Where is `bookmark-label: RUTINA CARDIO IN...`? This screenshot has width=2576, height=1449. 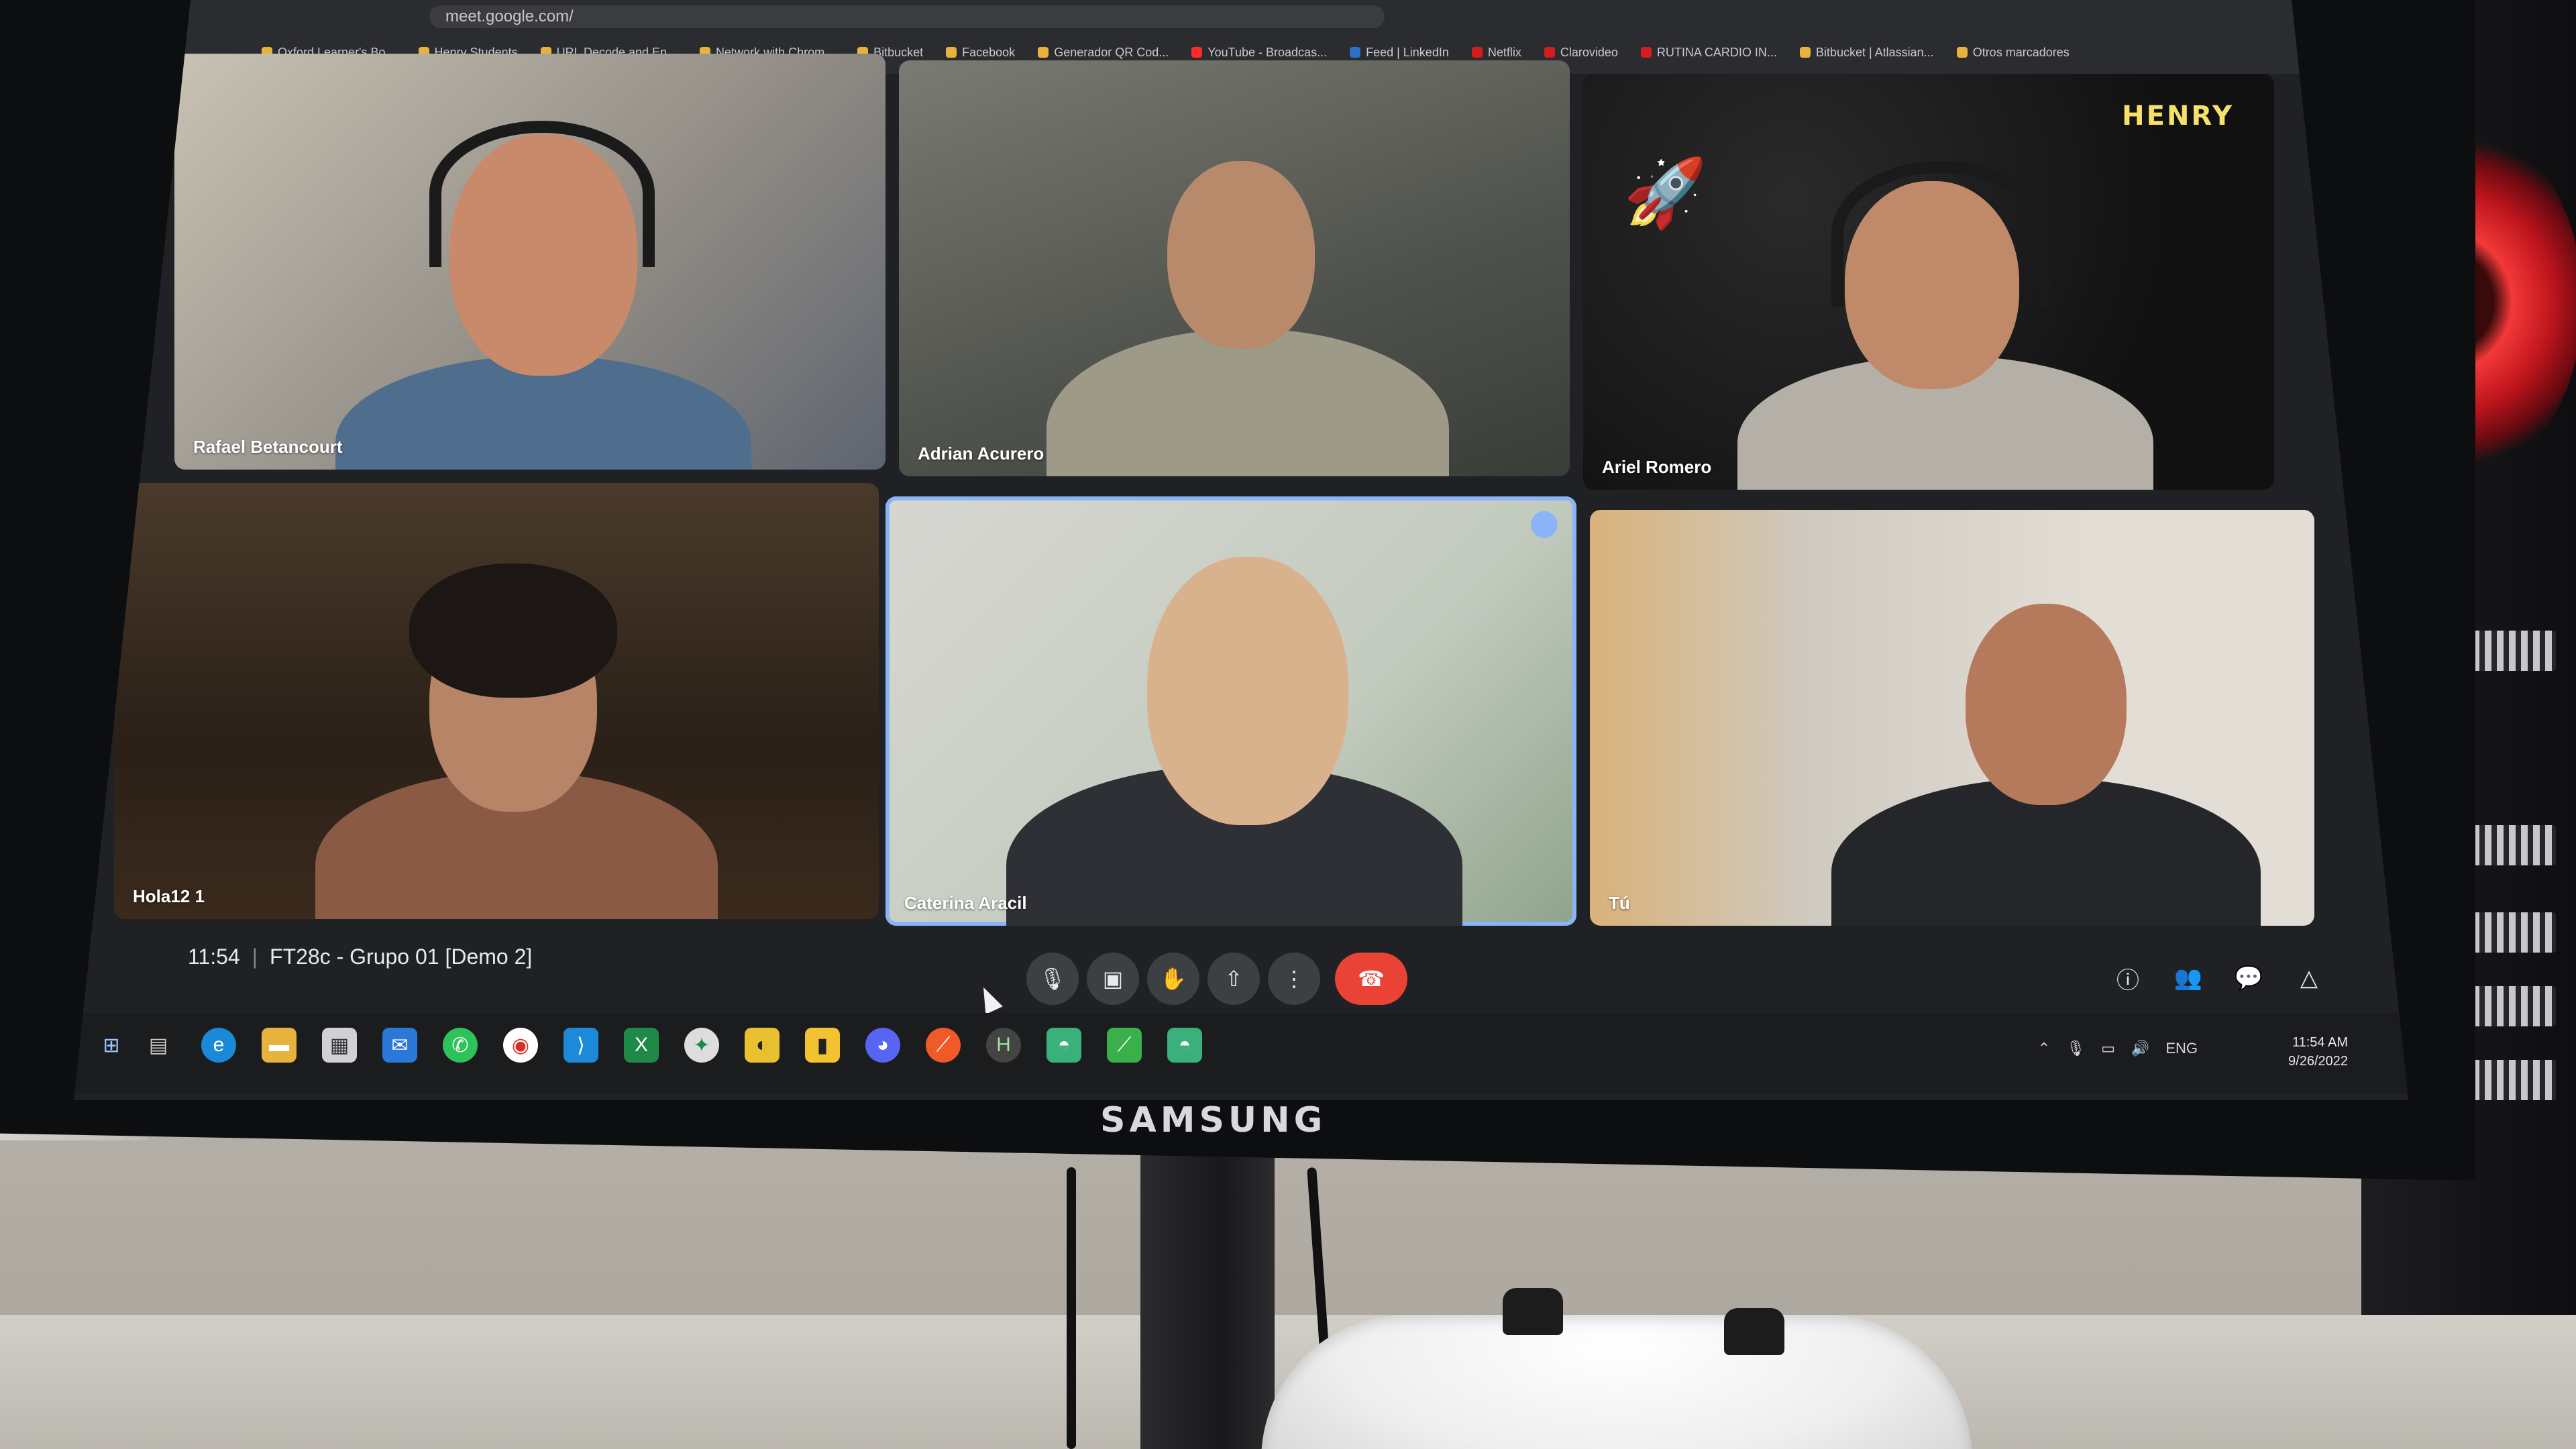
bookmark-label: RUTINA CARDIO IN... is located at coordinates (1716, 52).